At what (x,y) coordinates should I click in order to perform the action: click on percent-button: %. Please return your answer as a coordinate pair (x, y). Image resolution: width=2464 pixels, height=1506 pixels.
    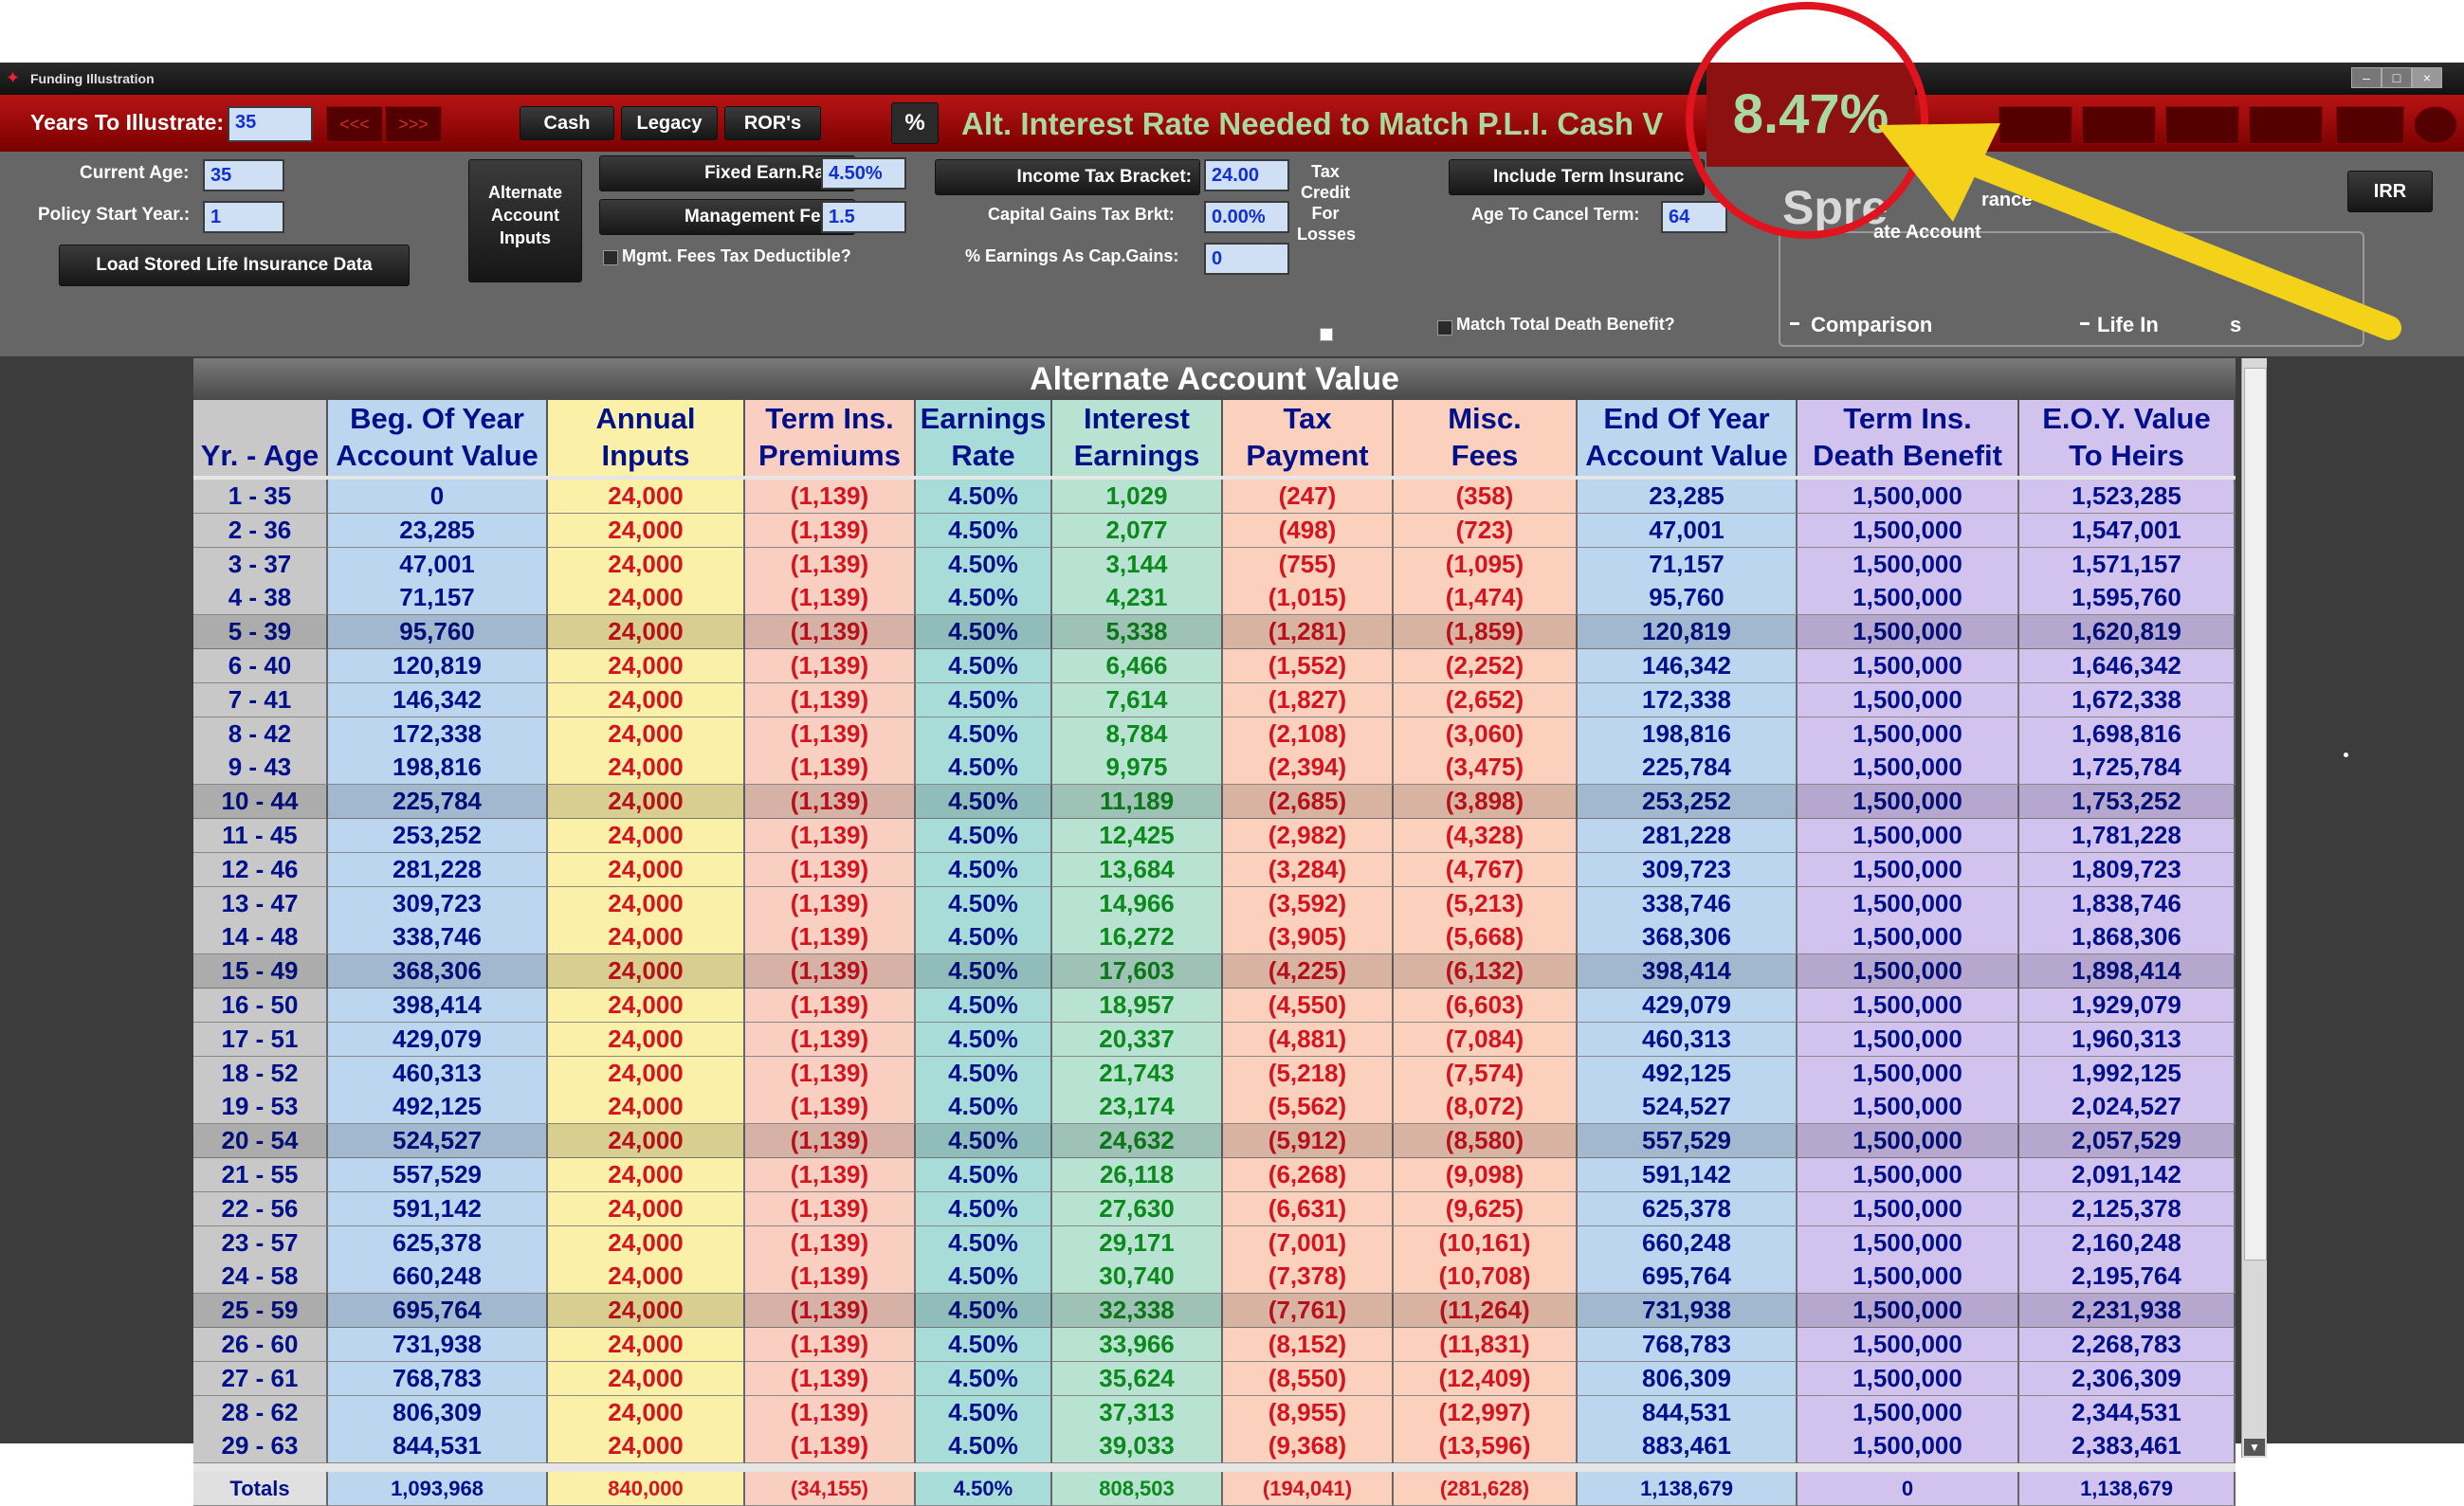
    Looking at the image, I should click on (915, 123).